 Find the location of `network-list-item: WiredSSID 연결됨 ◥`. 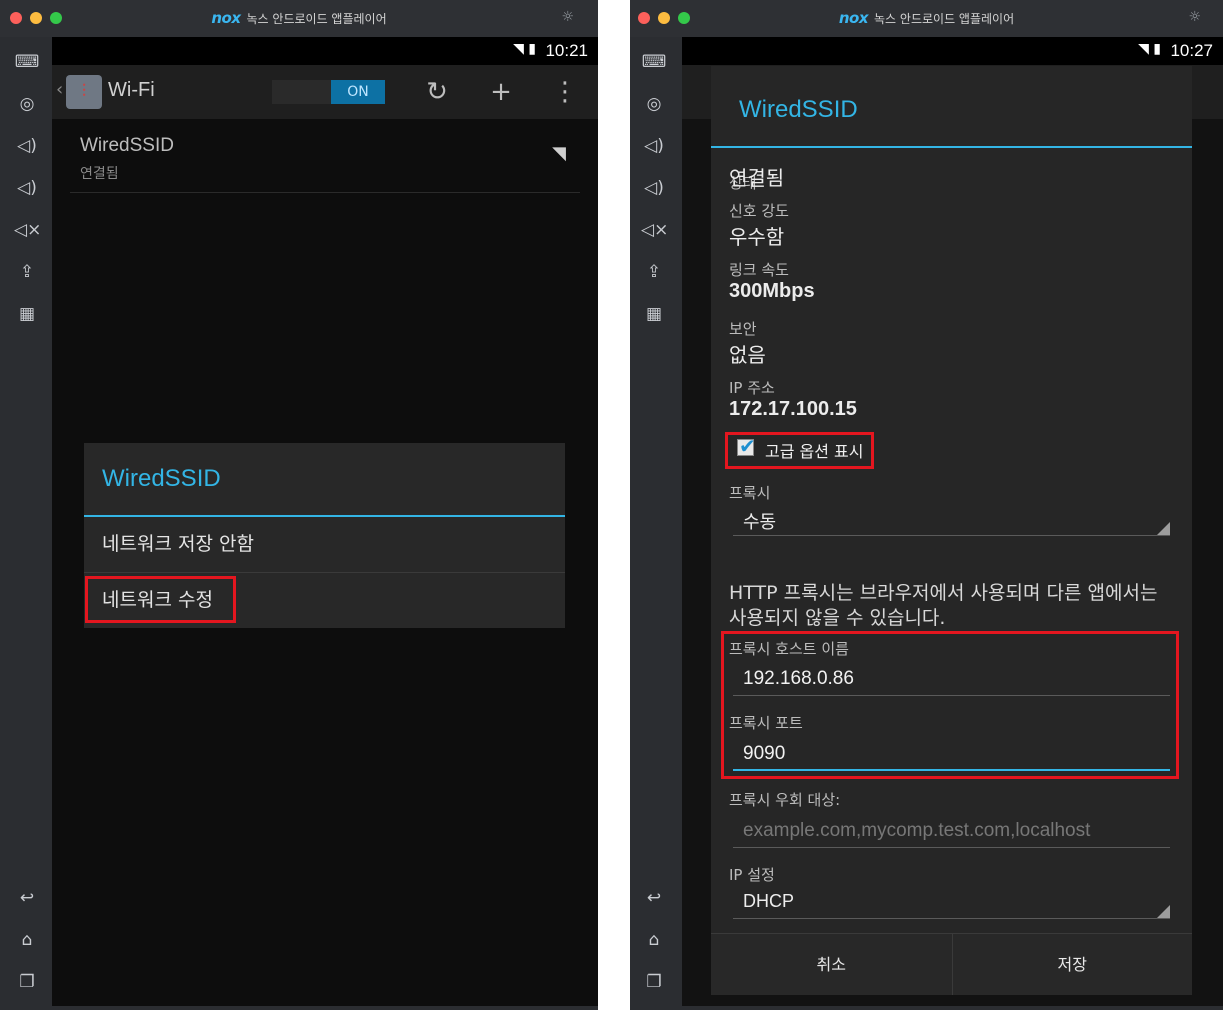

network-list-item: WiredSSID 연결됨 ◥ is located at coordinates (325, 159).